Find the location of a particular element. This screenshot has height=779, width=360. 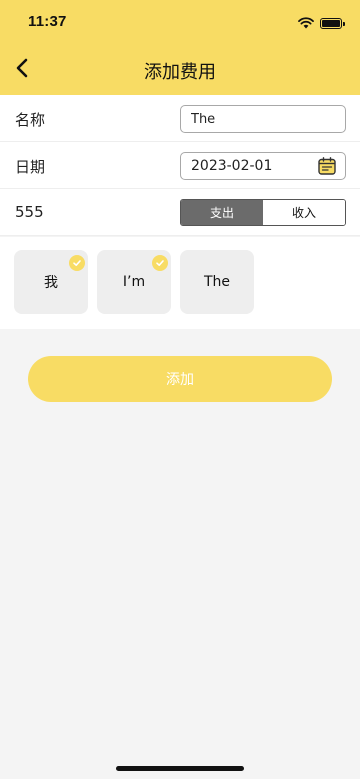

tag-item: I’m is located at coordinates (134, 282).